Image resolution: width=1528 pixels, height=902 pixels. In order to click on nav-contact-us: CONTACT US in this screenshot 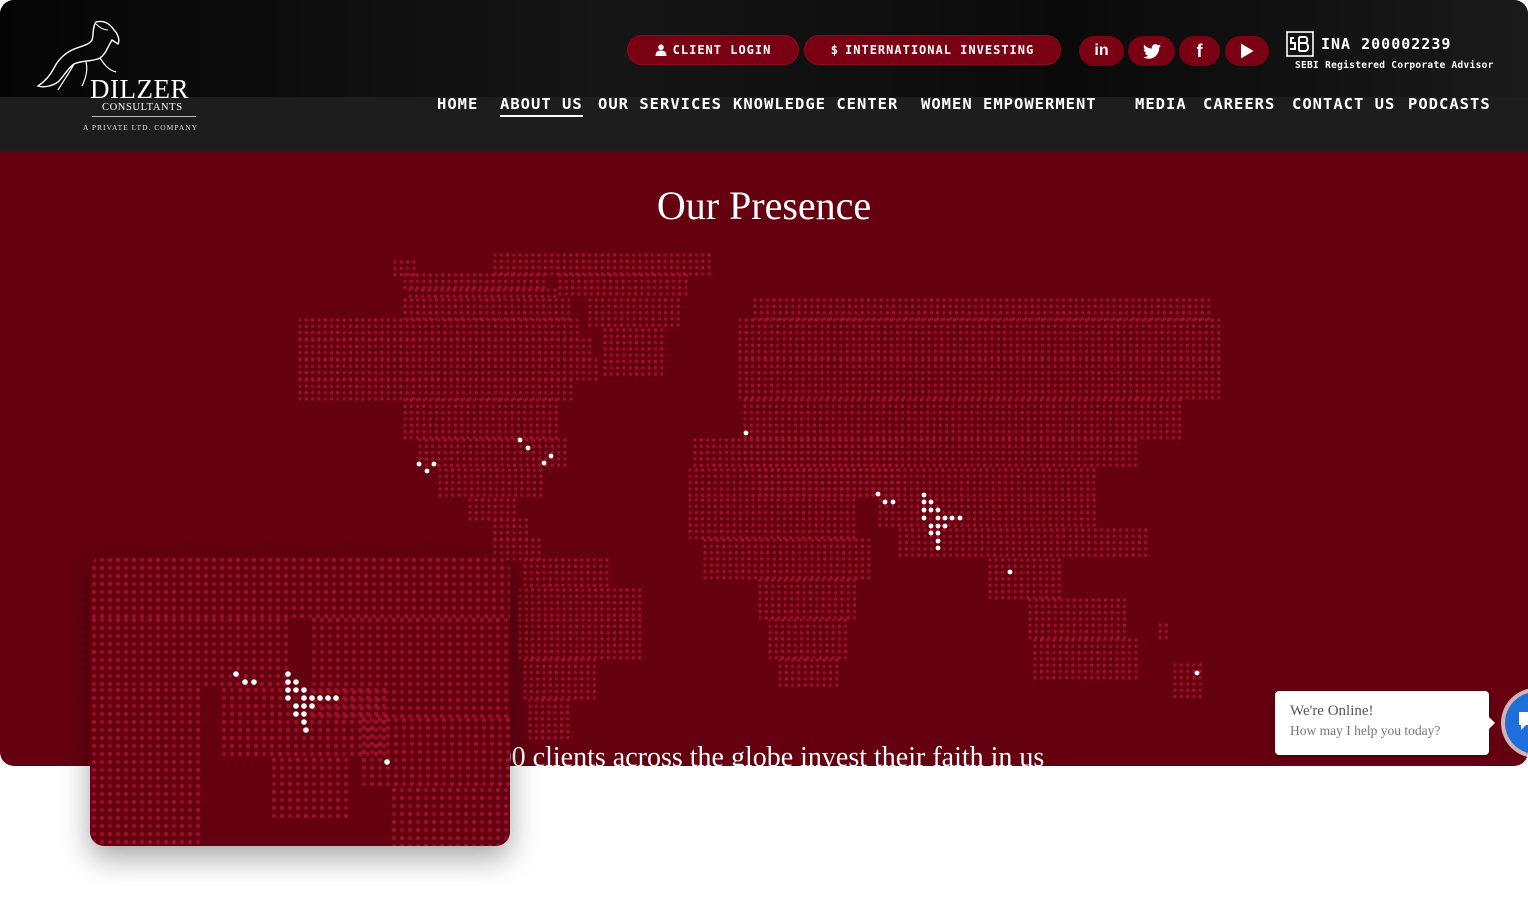, I will do `click(1343, 104)`.